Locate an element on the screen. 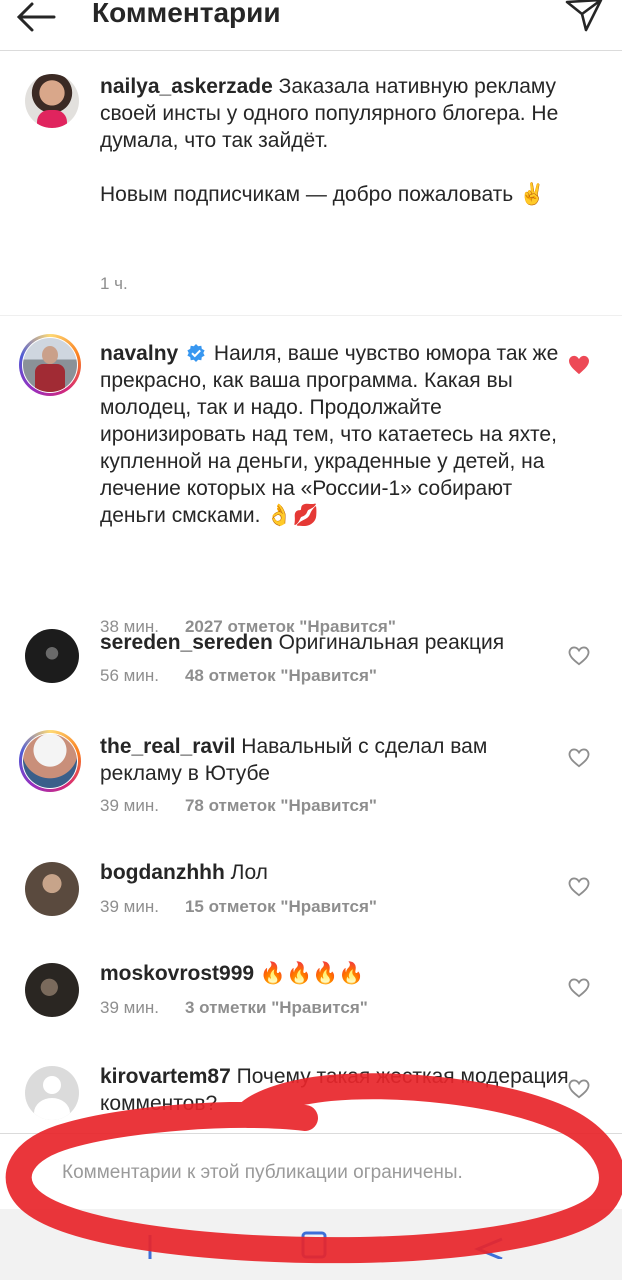 The image size is (622, 1280). comment-username: sereden_sereden is located at coordinates (186, 642).